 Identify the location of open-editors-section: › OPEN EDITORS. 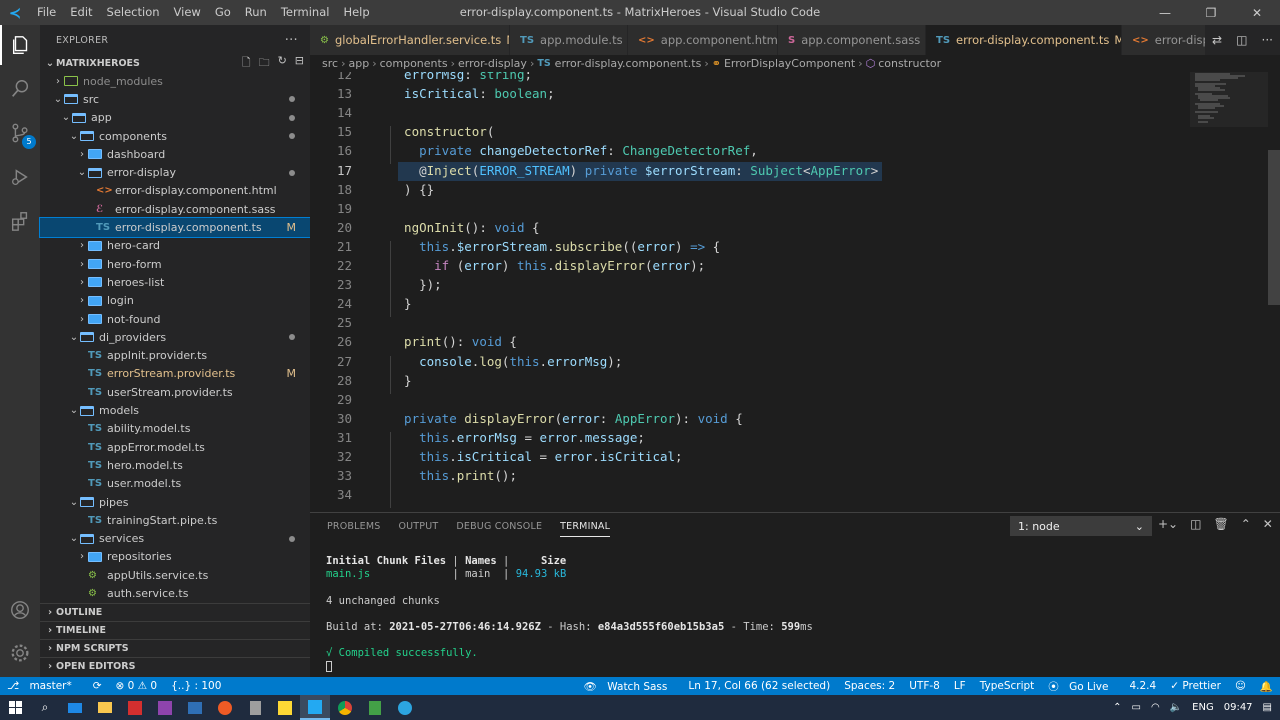
(175, 666).